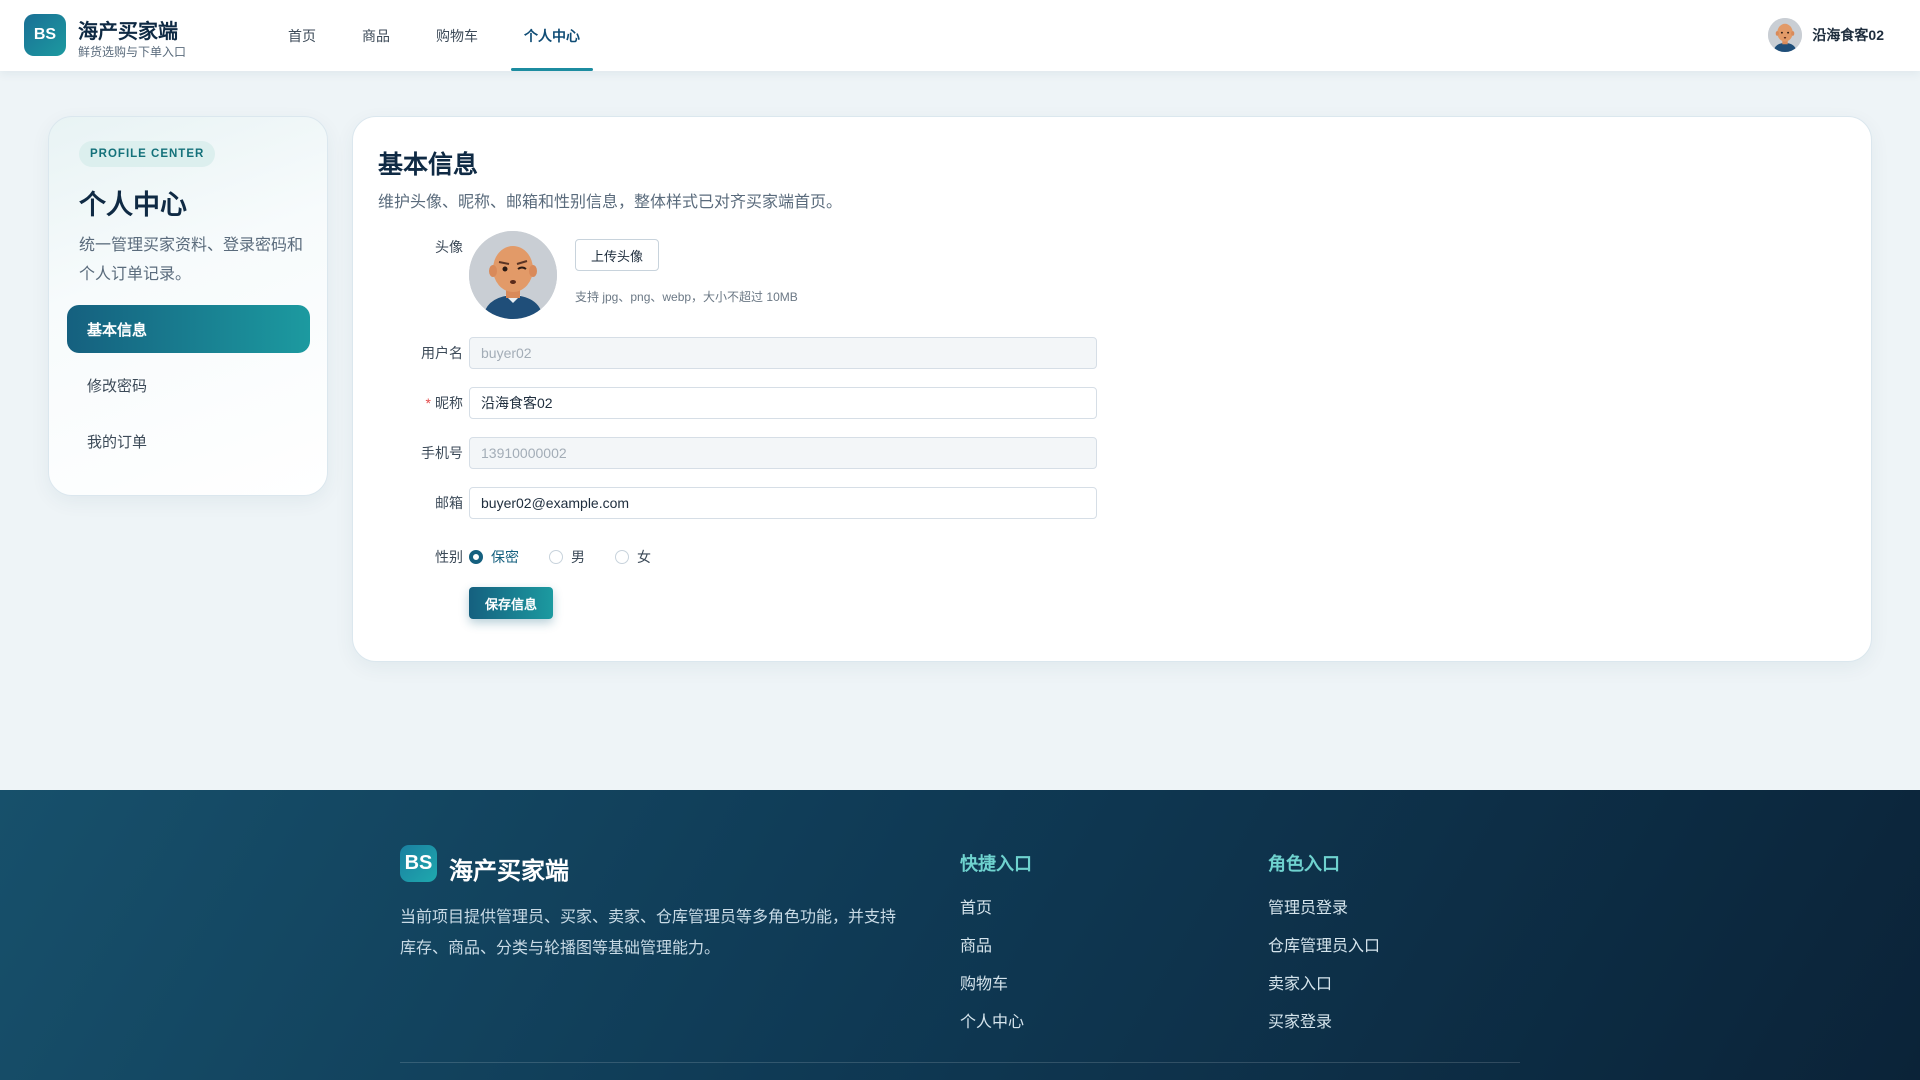  Describe the element at coordinates (996, 906) in the screenshot. I see `footer-link-home: 首页` at that location.